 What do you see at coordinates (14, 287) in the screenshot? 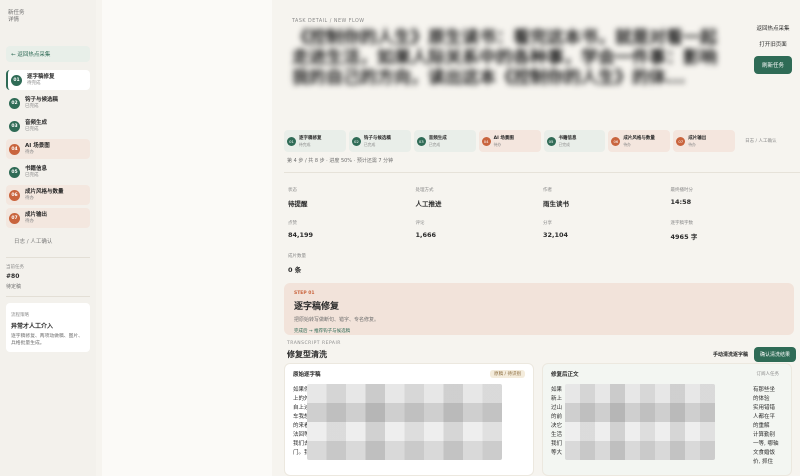
I see `current-task-status: 待定稿` at bounding box center [14, 287].